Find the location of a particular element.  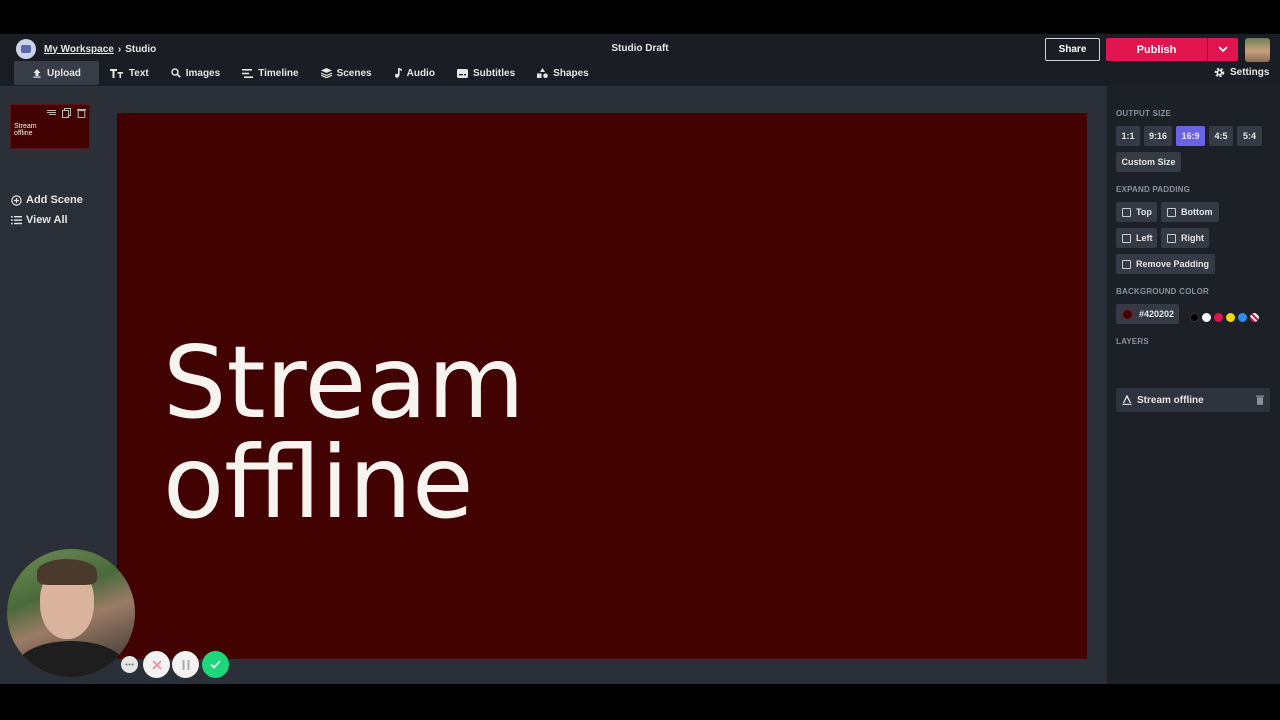

toolbar-scenes: Scenes is located at coordinates (346, 73).